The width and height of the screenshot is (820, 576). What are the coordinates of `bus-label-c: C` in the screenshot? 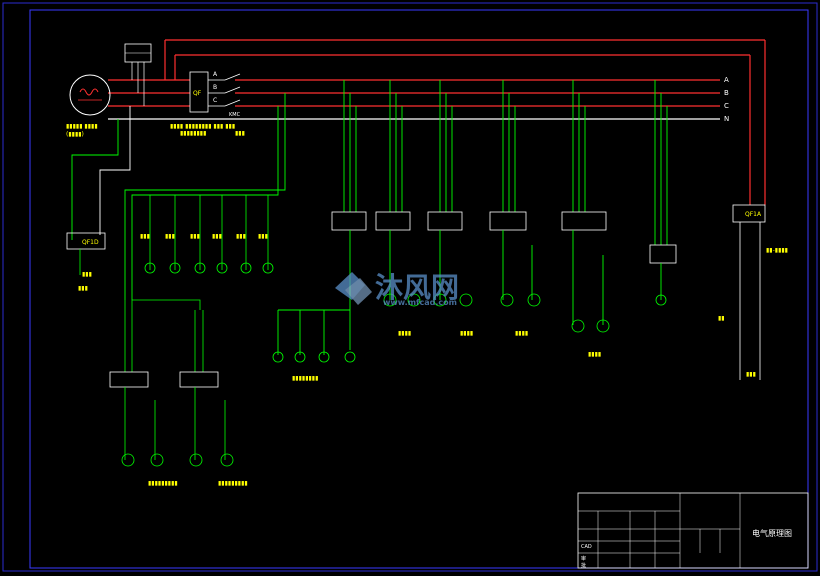 It's located at (726, 106).